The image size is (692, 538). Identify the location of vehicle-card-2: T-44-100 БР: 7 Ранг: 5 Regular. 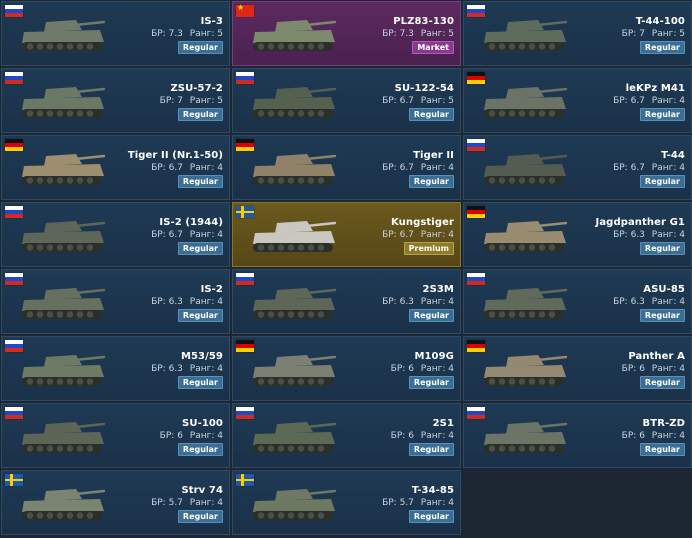
(577, 33).